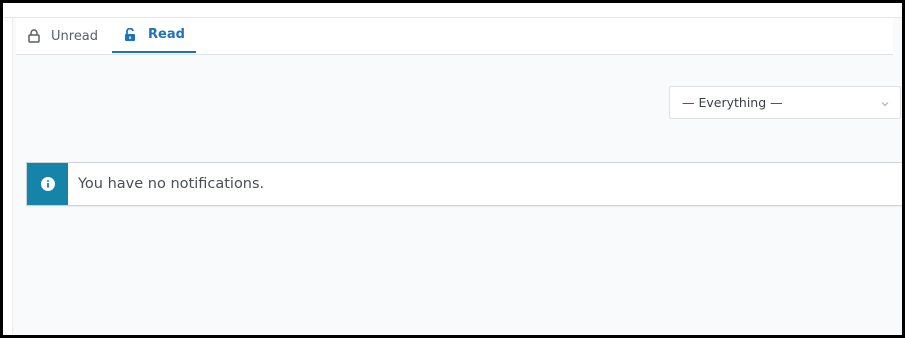  What do you see at coordinates (166, 34) in the screenshot?
I see `tab-read-label: Read` at bounding box center [166, 34].